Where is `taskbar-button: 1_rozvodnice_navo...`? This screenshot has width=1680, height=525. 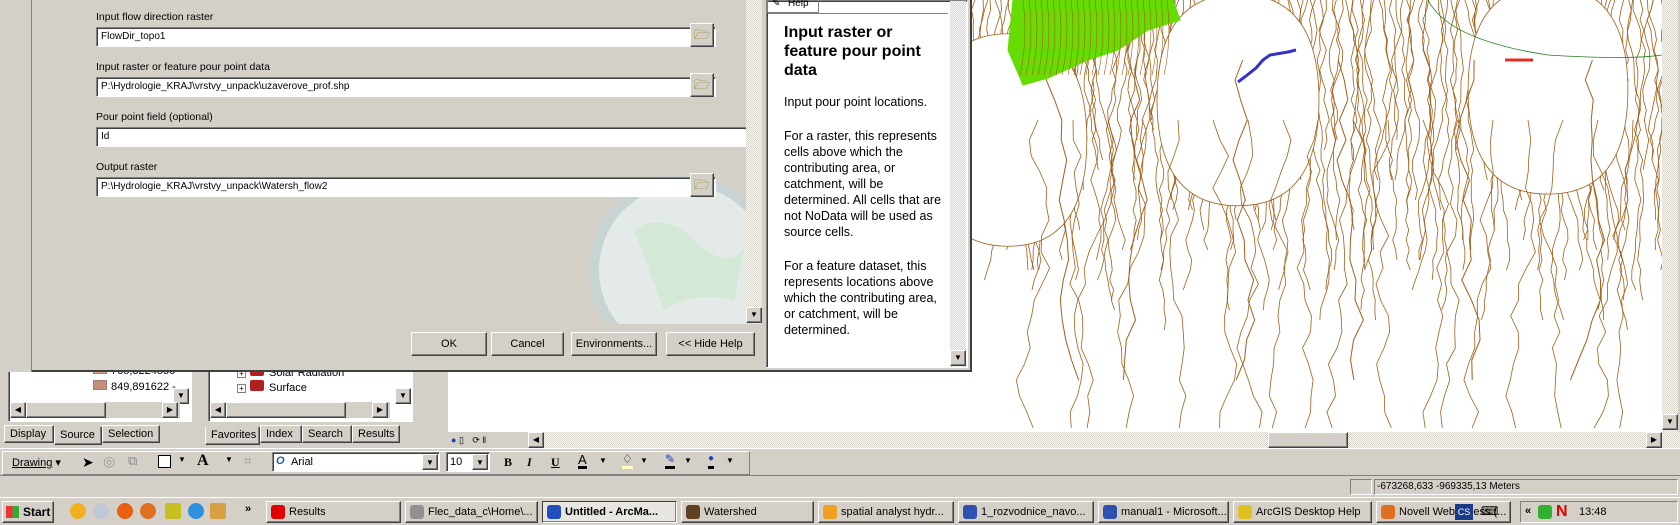 taskbar-button: 1_rozvodnice_navo... is located at coordinates (1026, 512).